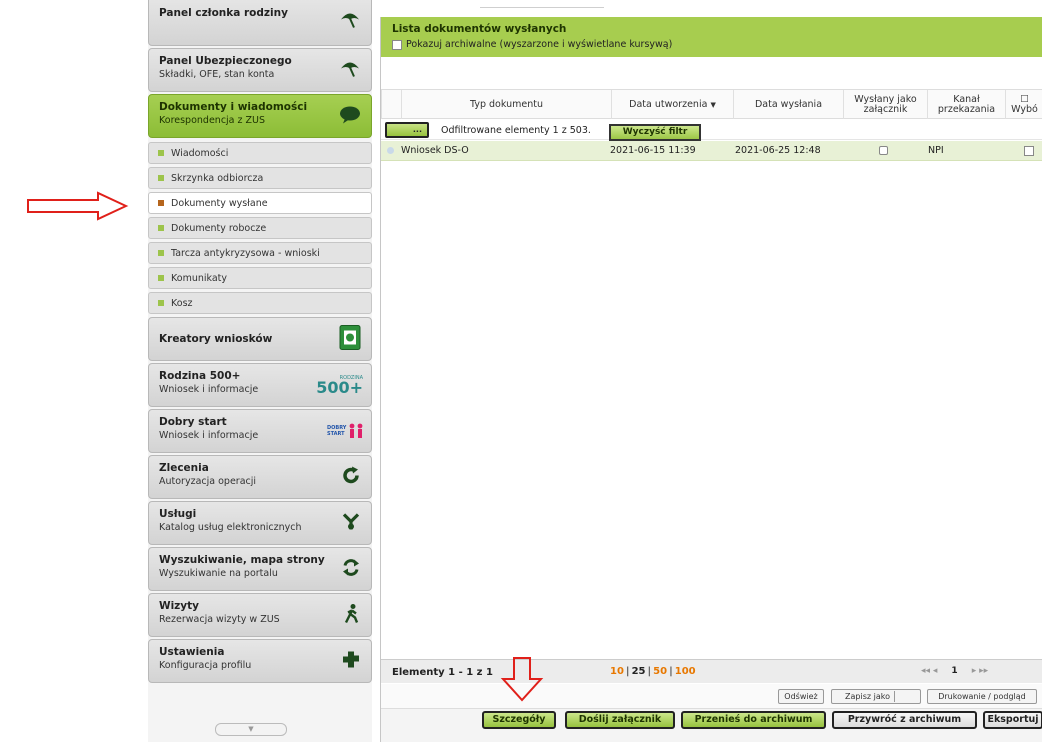 The height and width of the screenshot is (742, 1042). Describe the element at coordinates (506, 104) in the screenshot. I see `column-header-type: Typ dokumentu` at that location.